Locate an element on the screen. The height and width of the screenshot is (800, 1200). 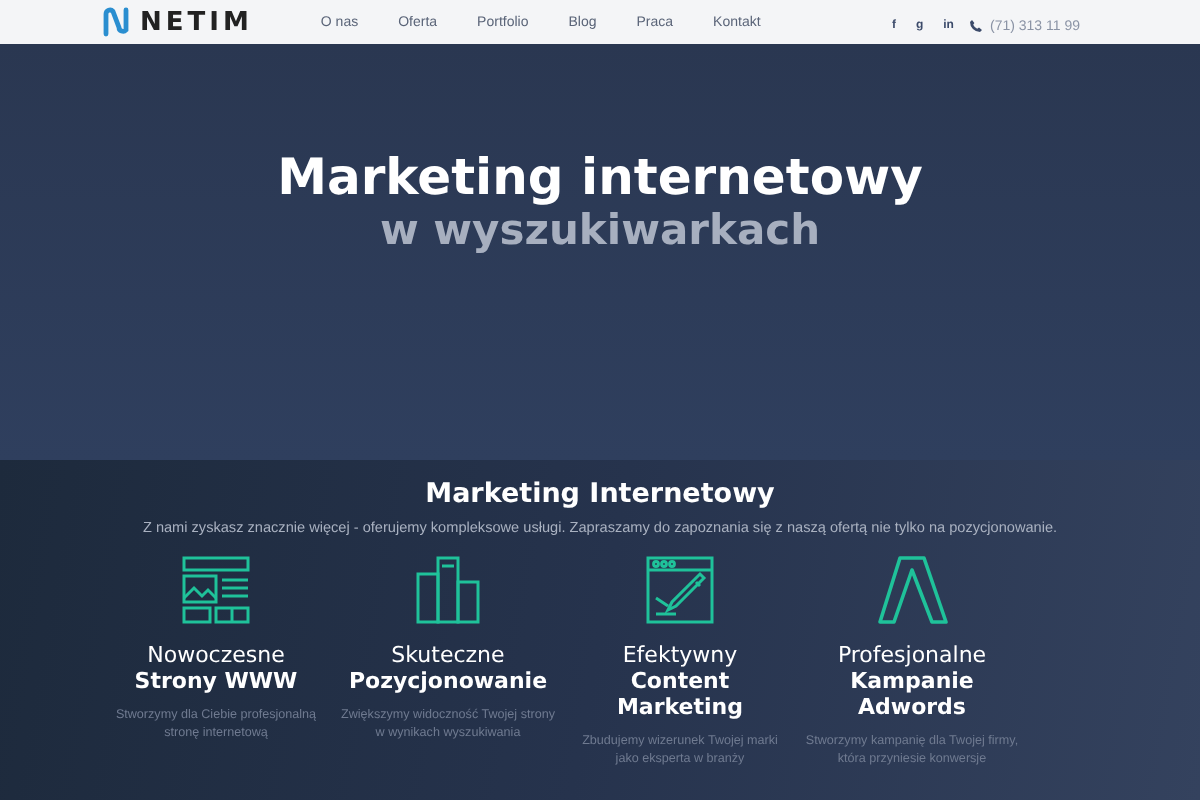
section-heading: Marketing Internetowy is located at coordinates (600, 494).